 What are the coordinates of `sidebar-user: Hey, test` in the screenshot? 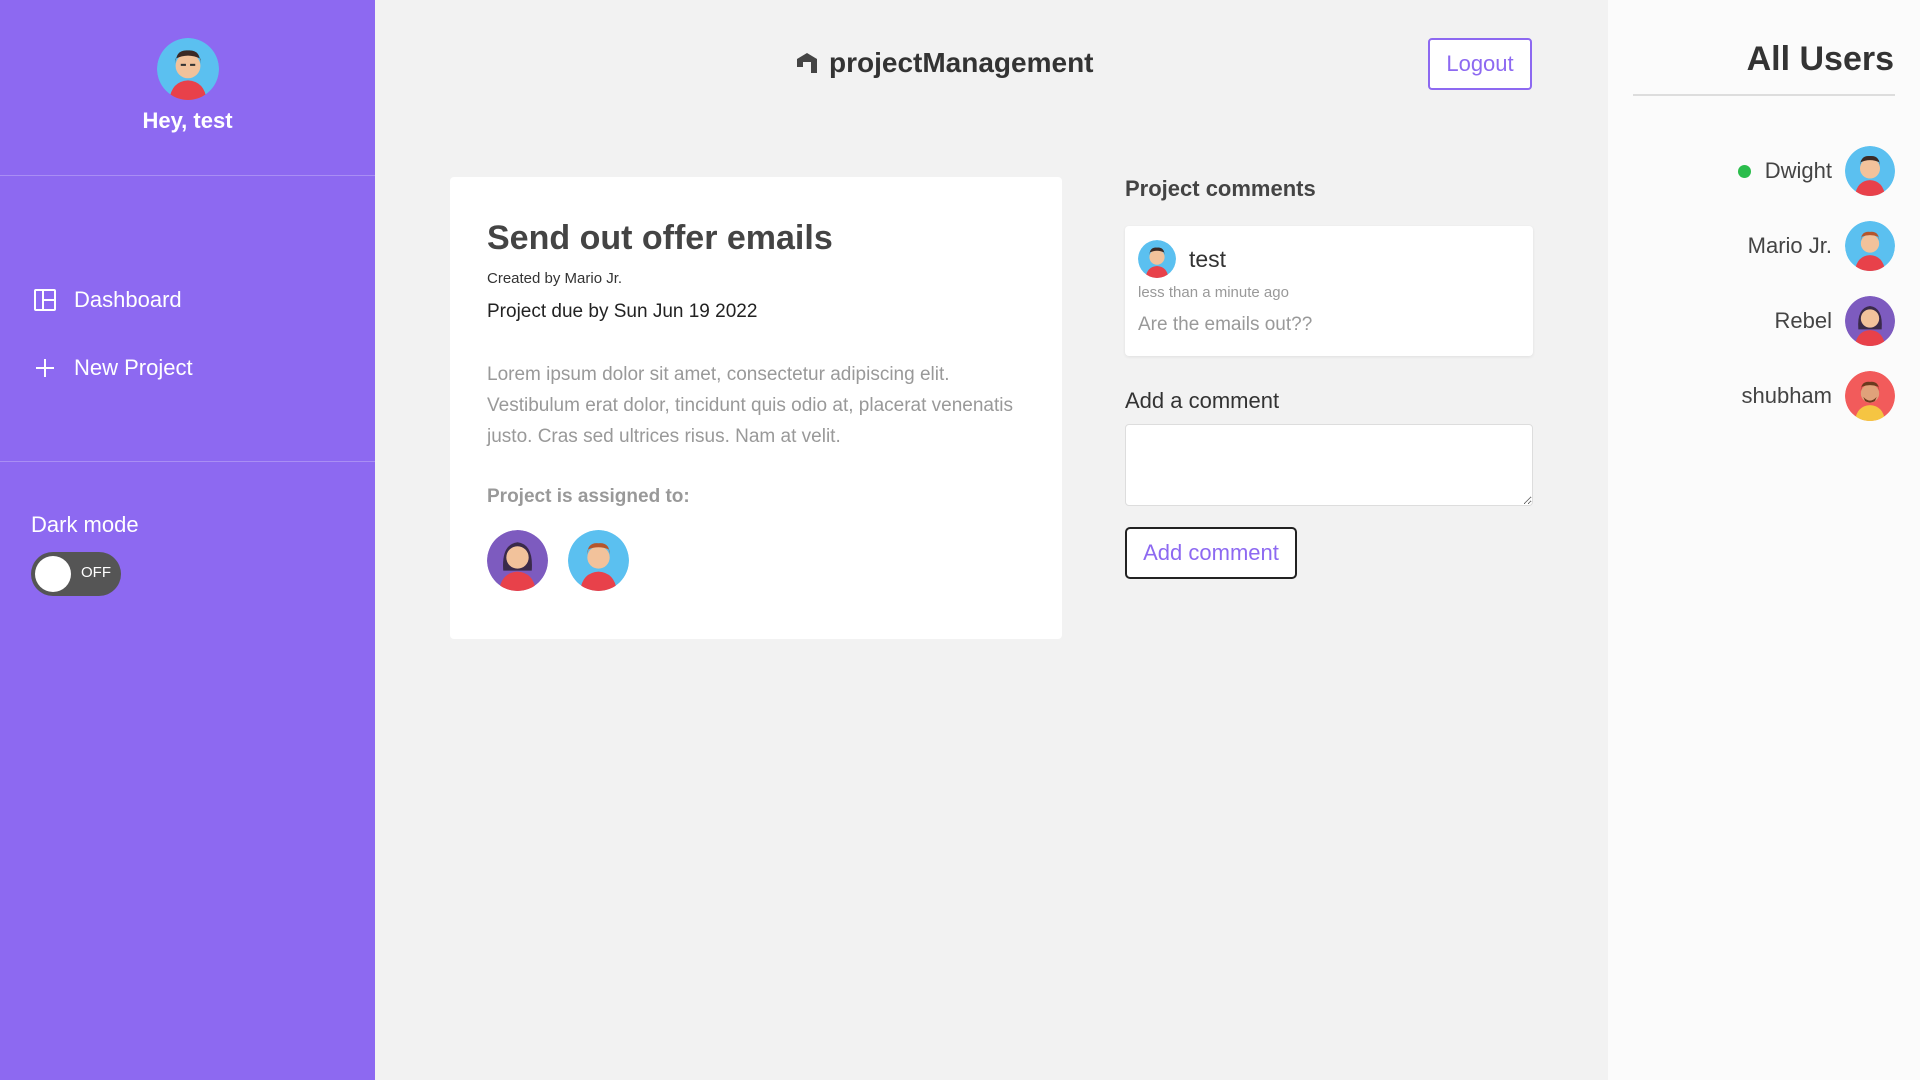 It's located at (187, 88).